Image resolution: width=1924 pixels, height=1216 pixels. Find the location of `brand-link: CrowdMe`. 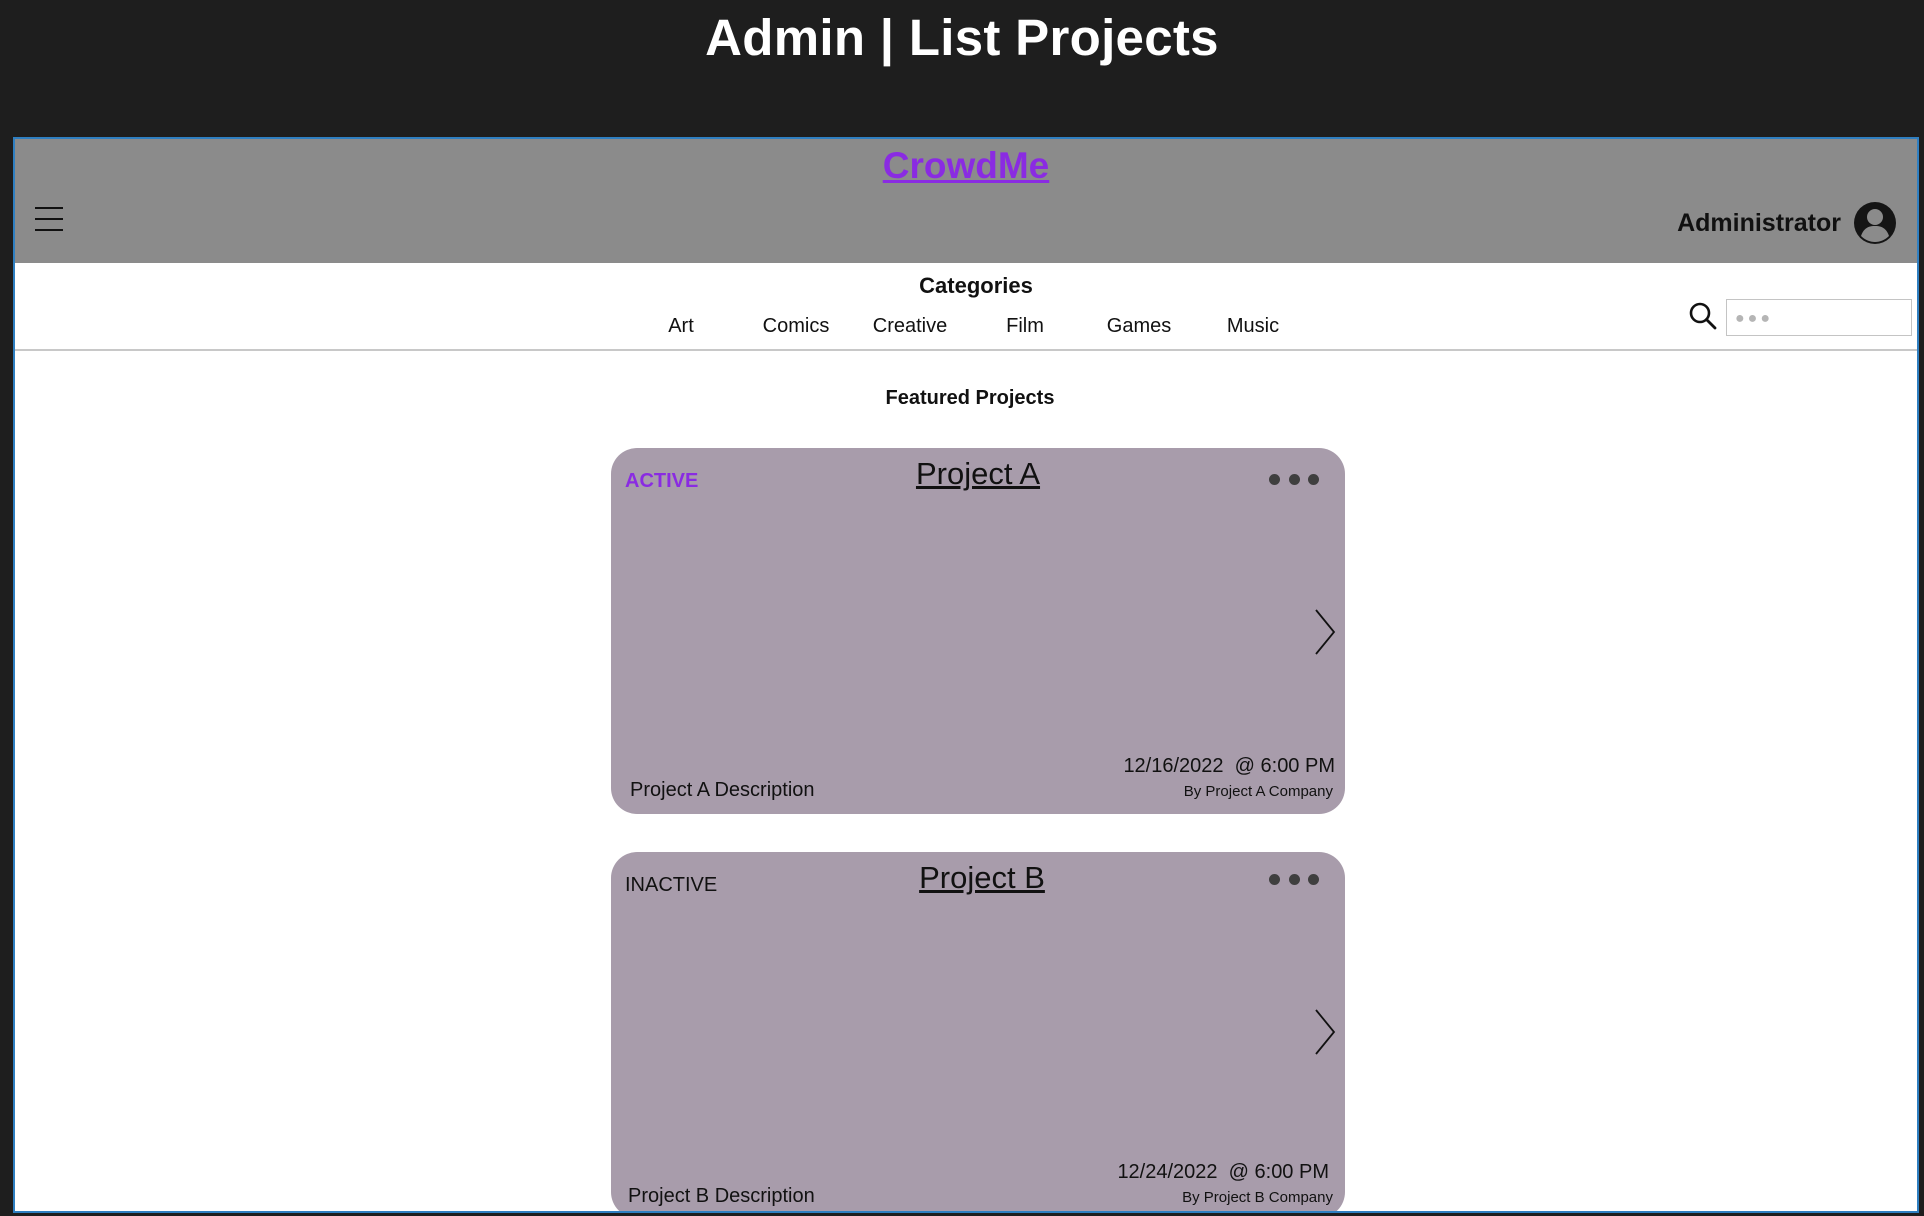

brand-link: CrowdMe is located at coordinates (966, 165).